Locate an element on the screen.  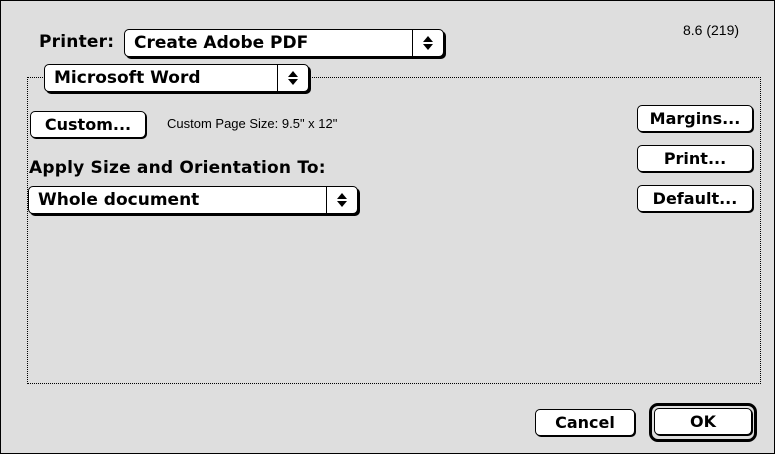
apply-to-popup-value: Whole document is located at coordinates (119, 200).